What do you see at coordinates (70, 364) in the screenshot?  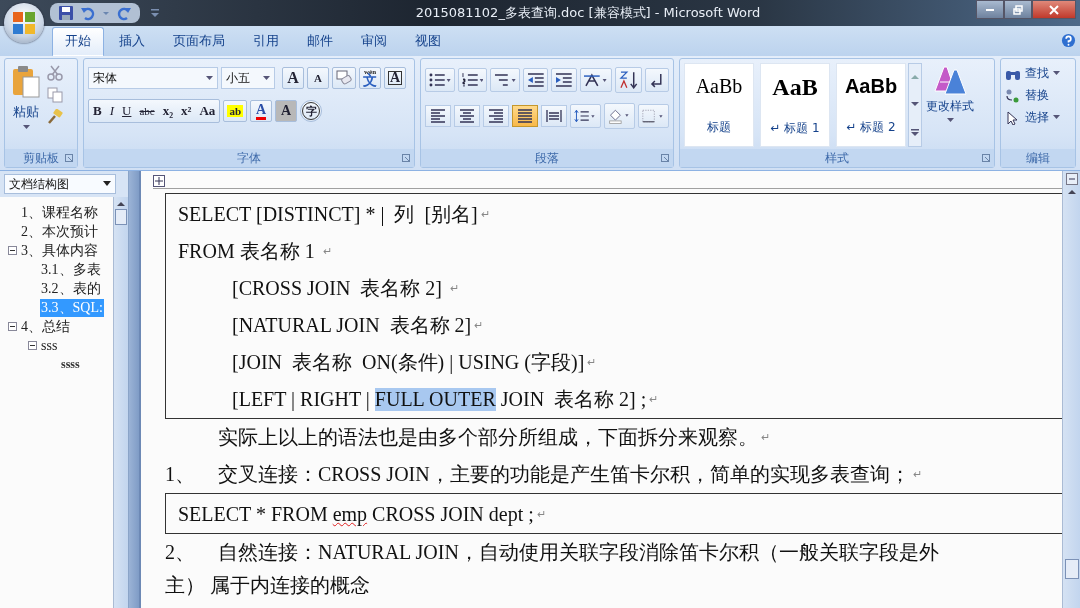 I see `outline-item: ssss` at bounding box center [70, 364].